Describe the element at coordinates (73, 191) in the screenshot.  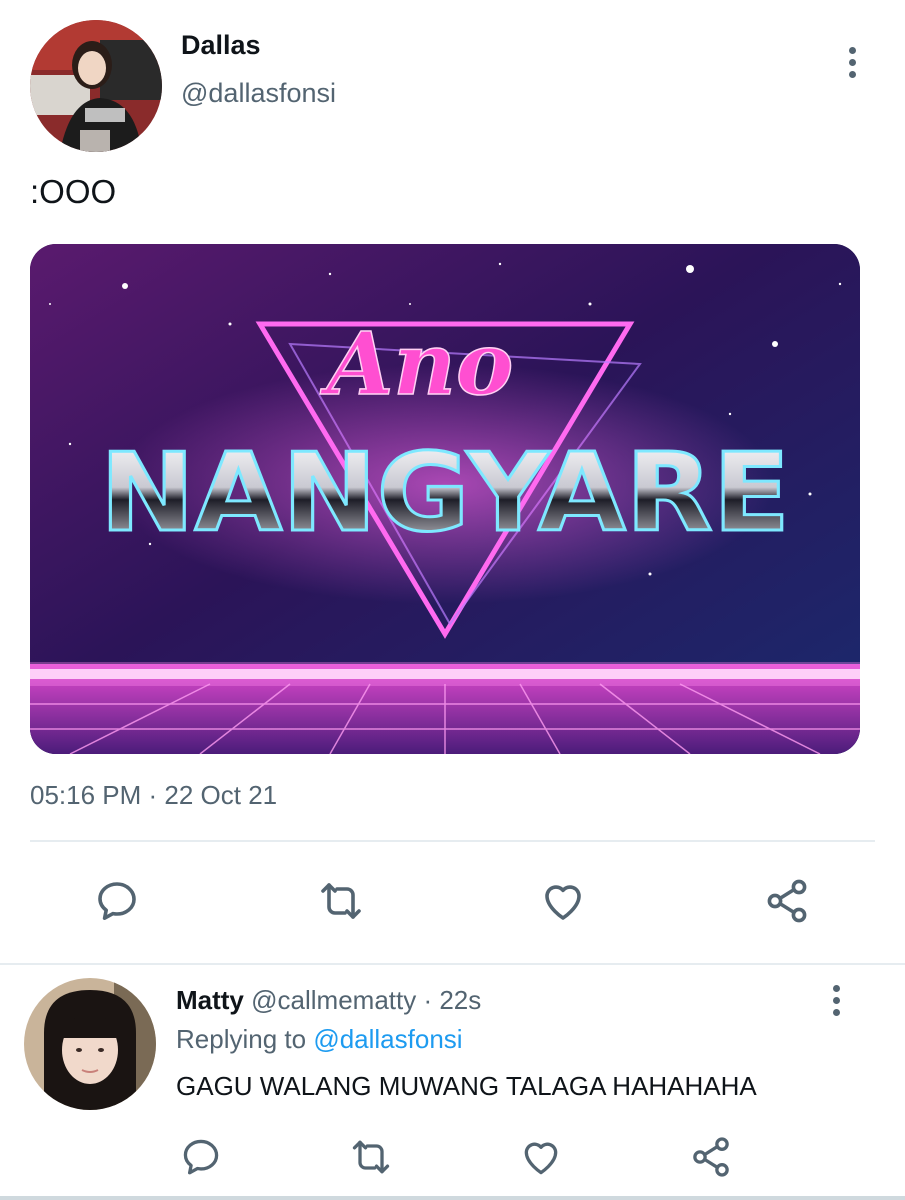
I see `tweet-text: :OOO` at that location.